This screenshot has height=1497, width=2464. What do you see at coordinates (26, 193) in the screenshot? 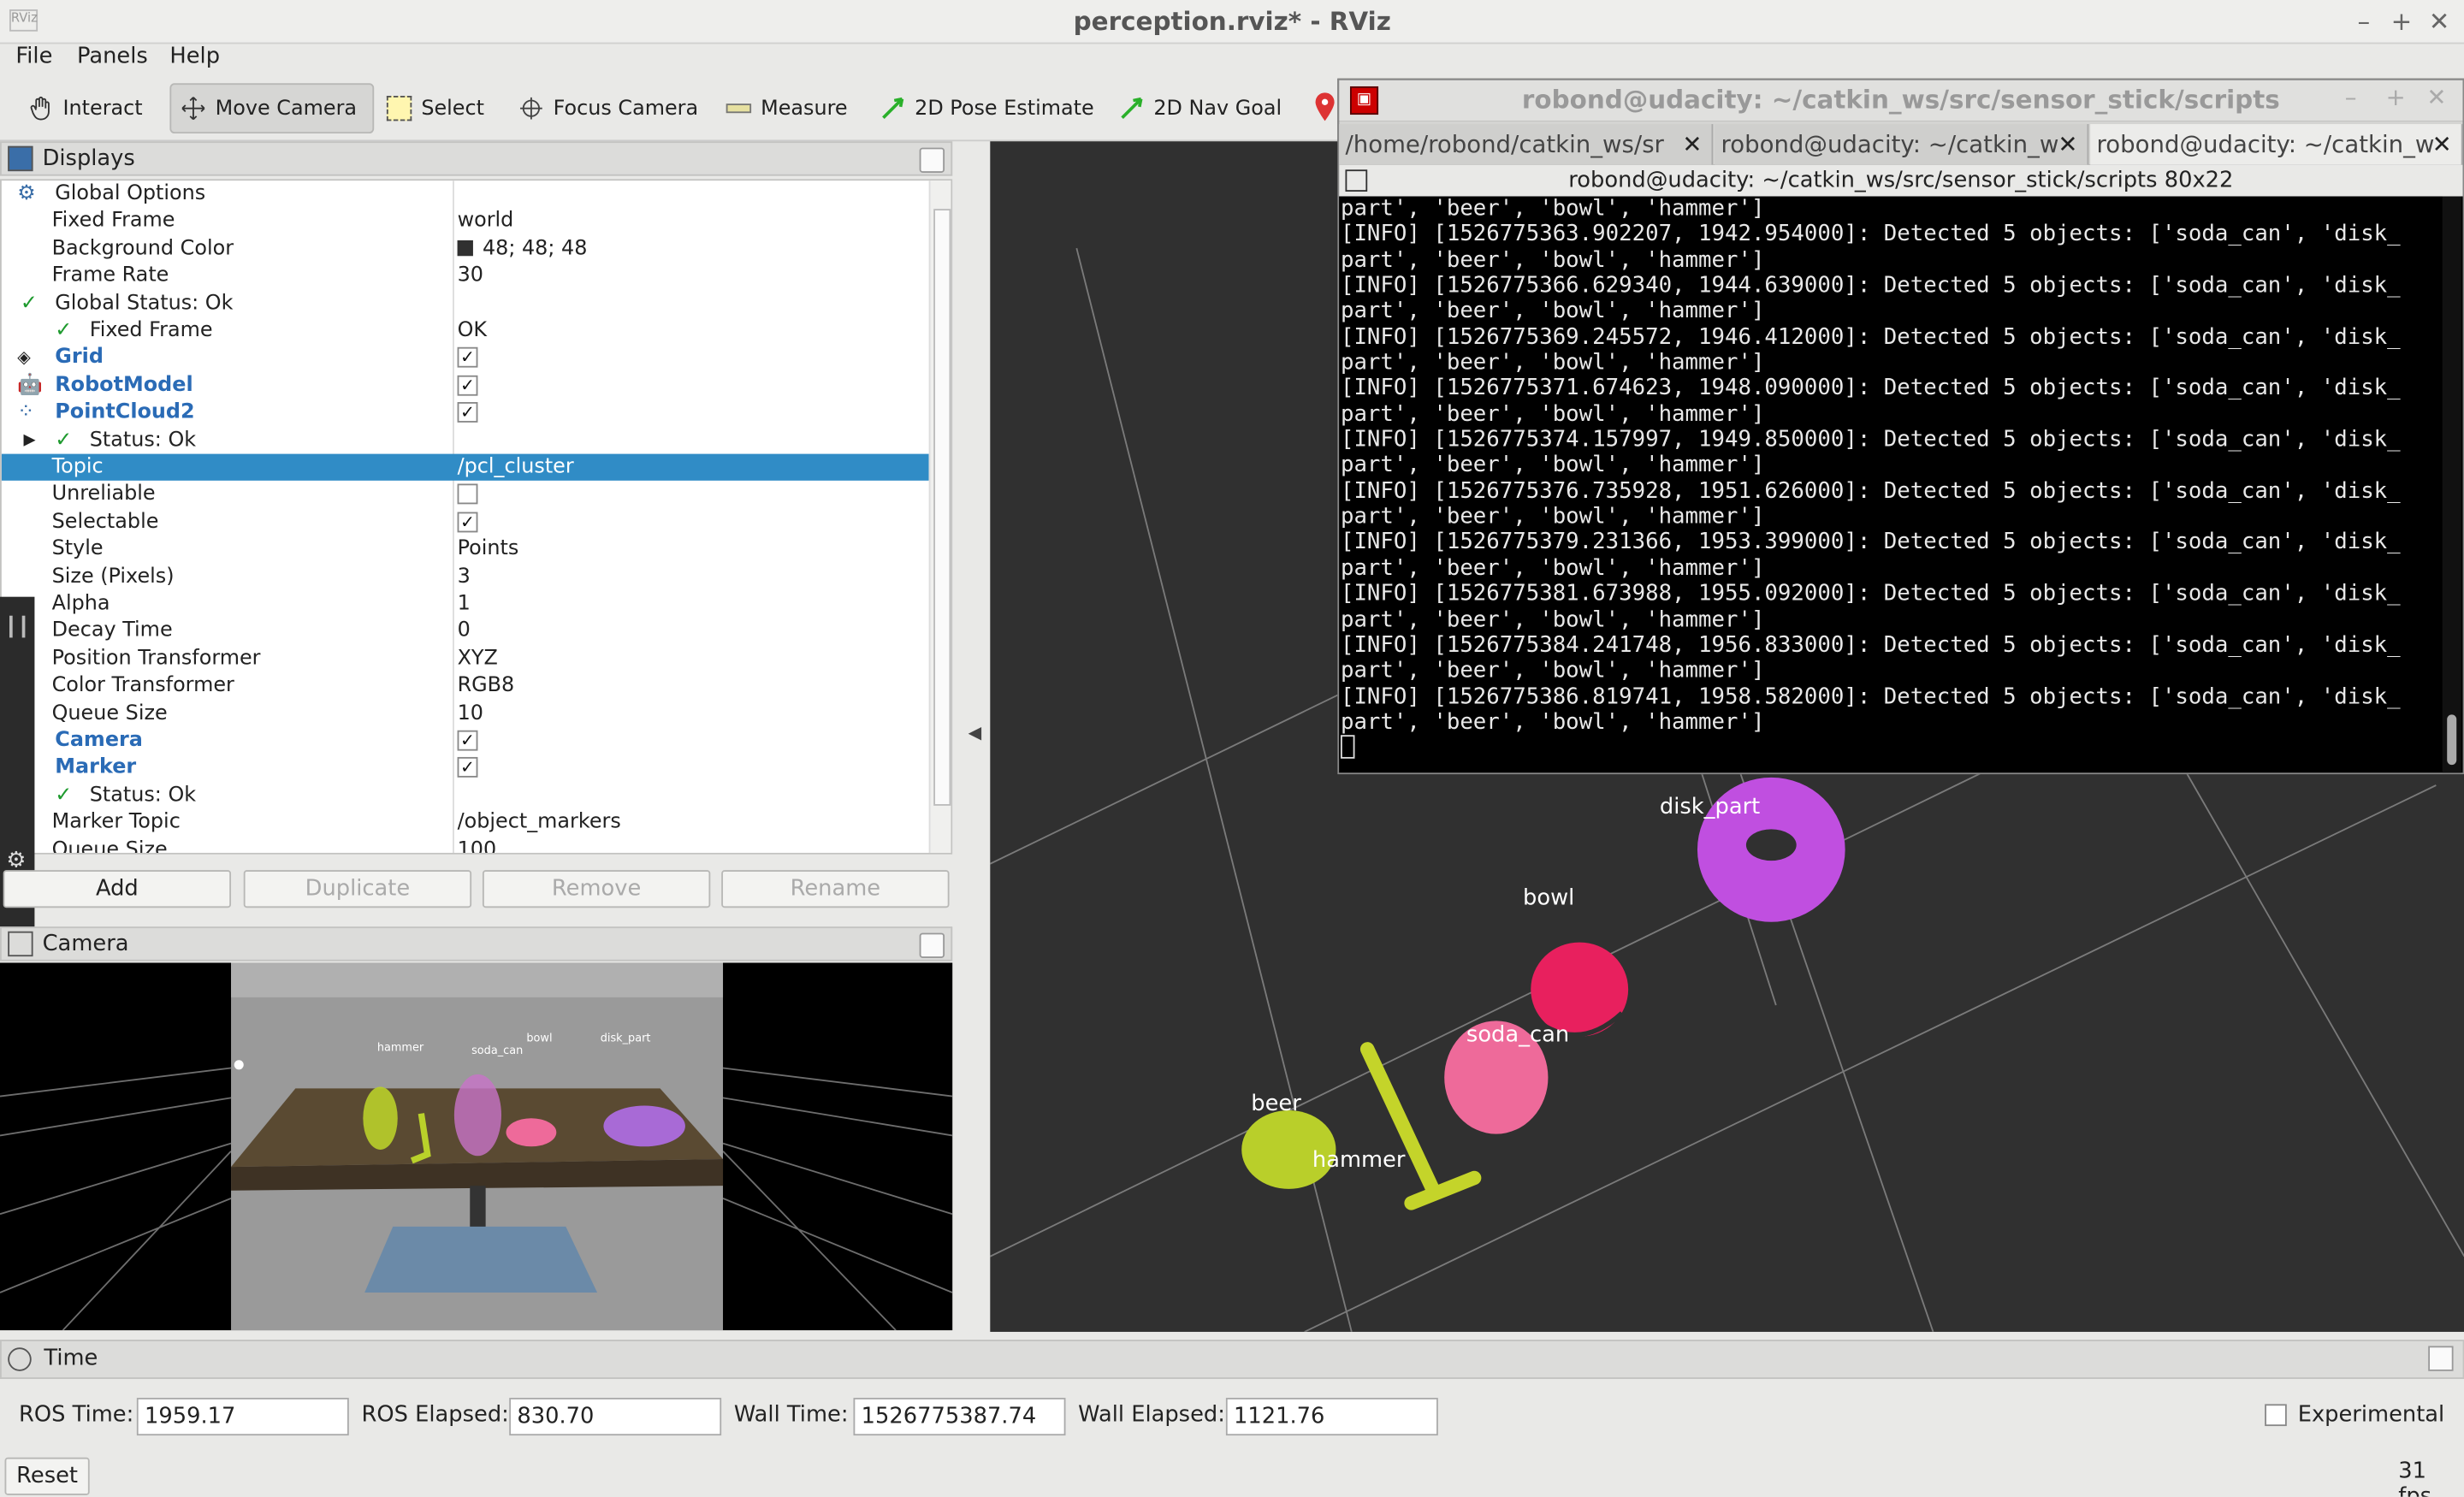
I see `gear-icon: ⚙` at bounding box center [26, 193].